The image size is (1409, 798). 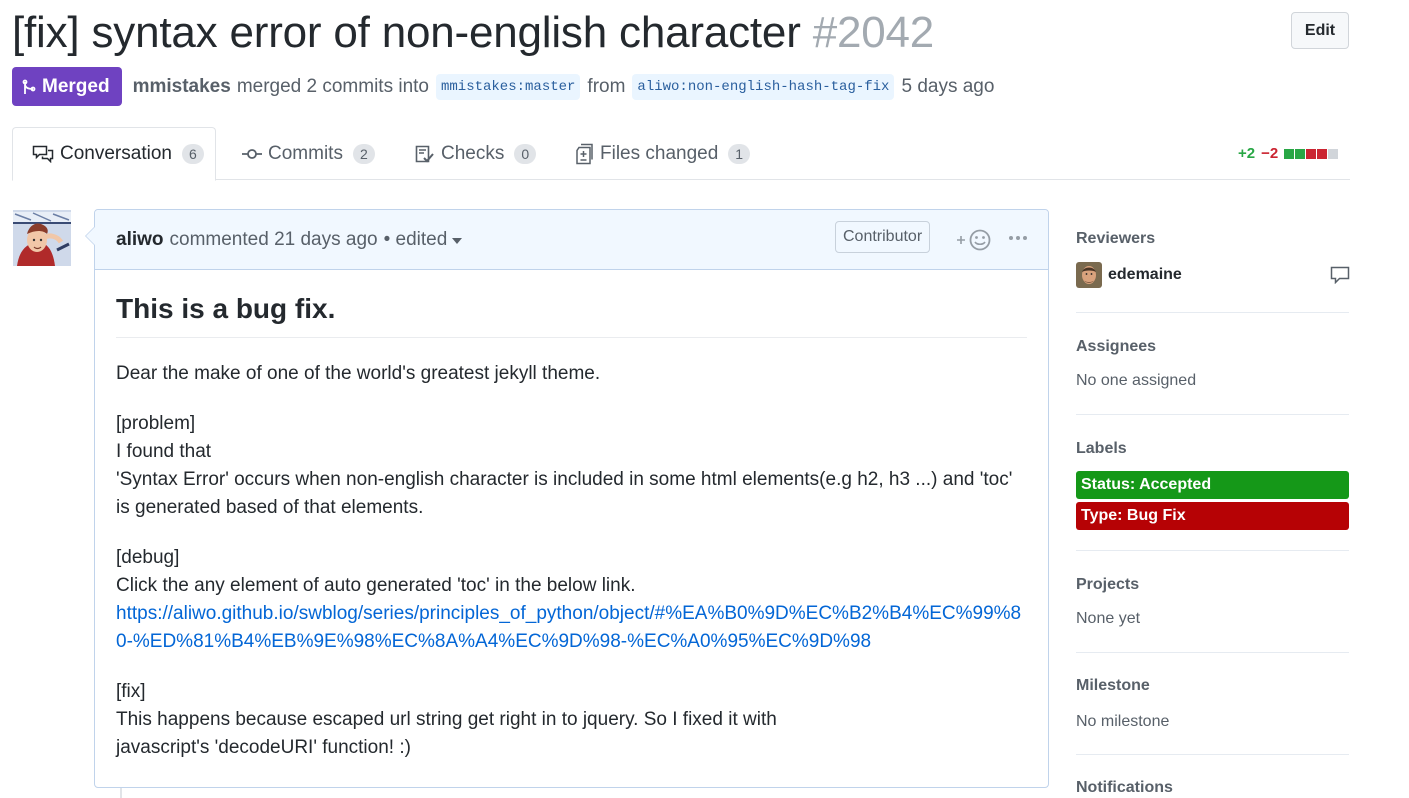 I want to click on labels-section: Labels Status: Accepted Type: Bug Fix, so click(x=1212, y=483).